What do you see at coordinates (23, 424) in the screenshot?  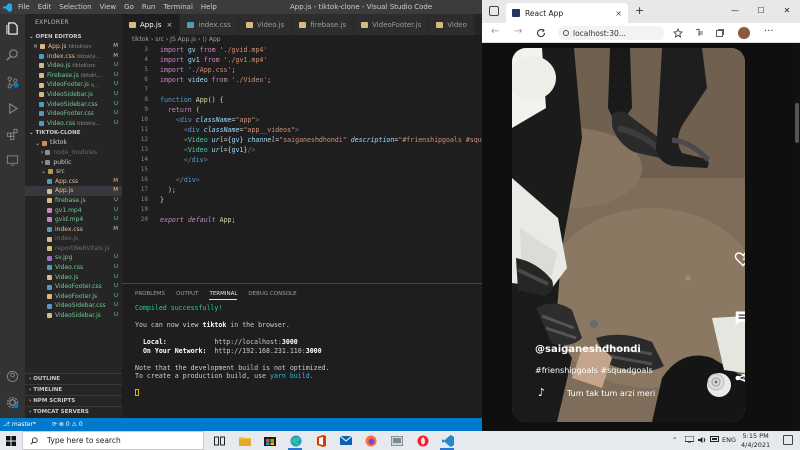 I see `git-branch: ⎇ master*` at bounding box center [23, 424].